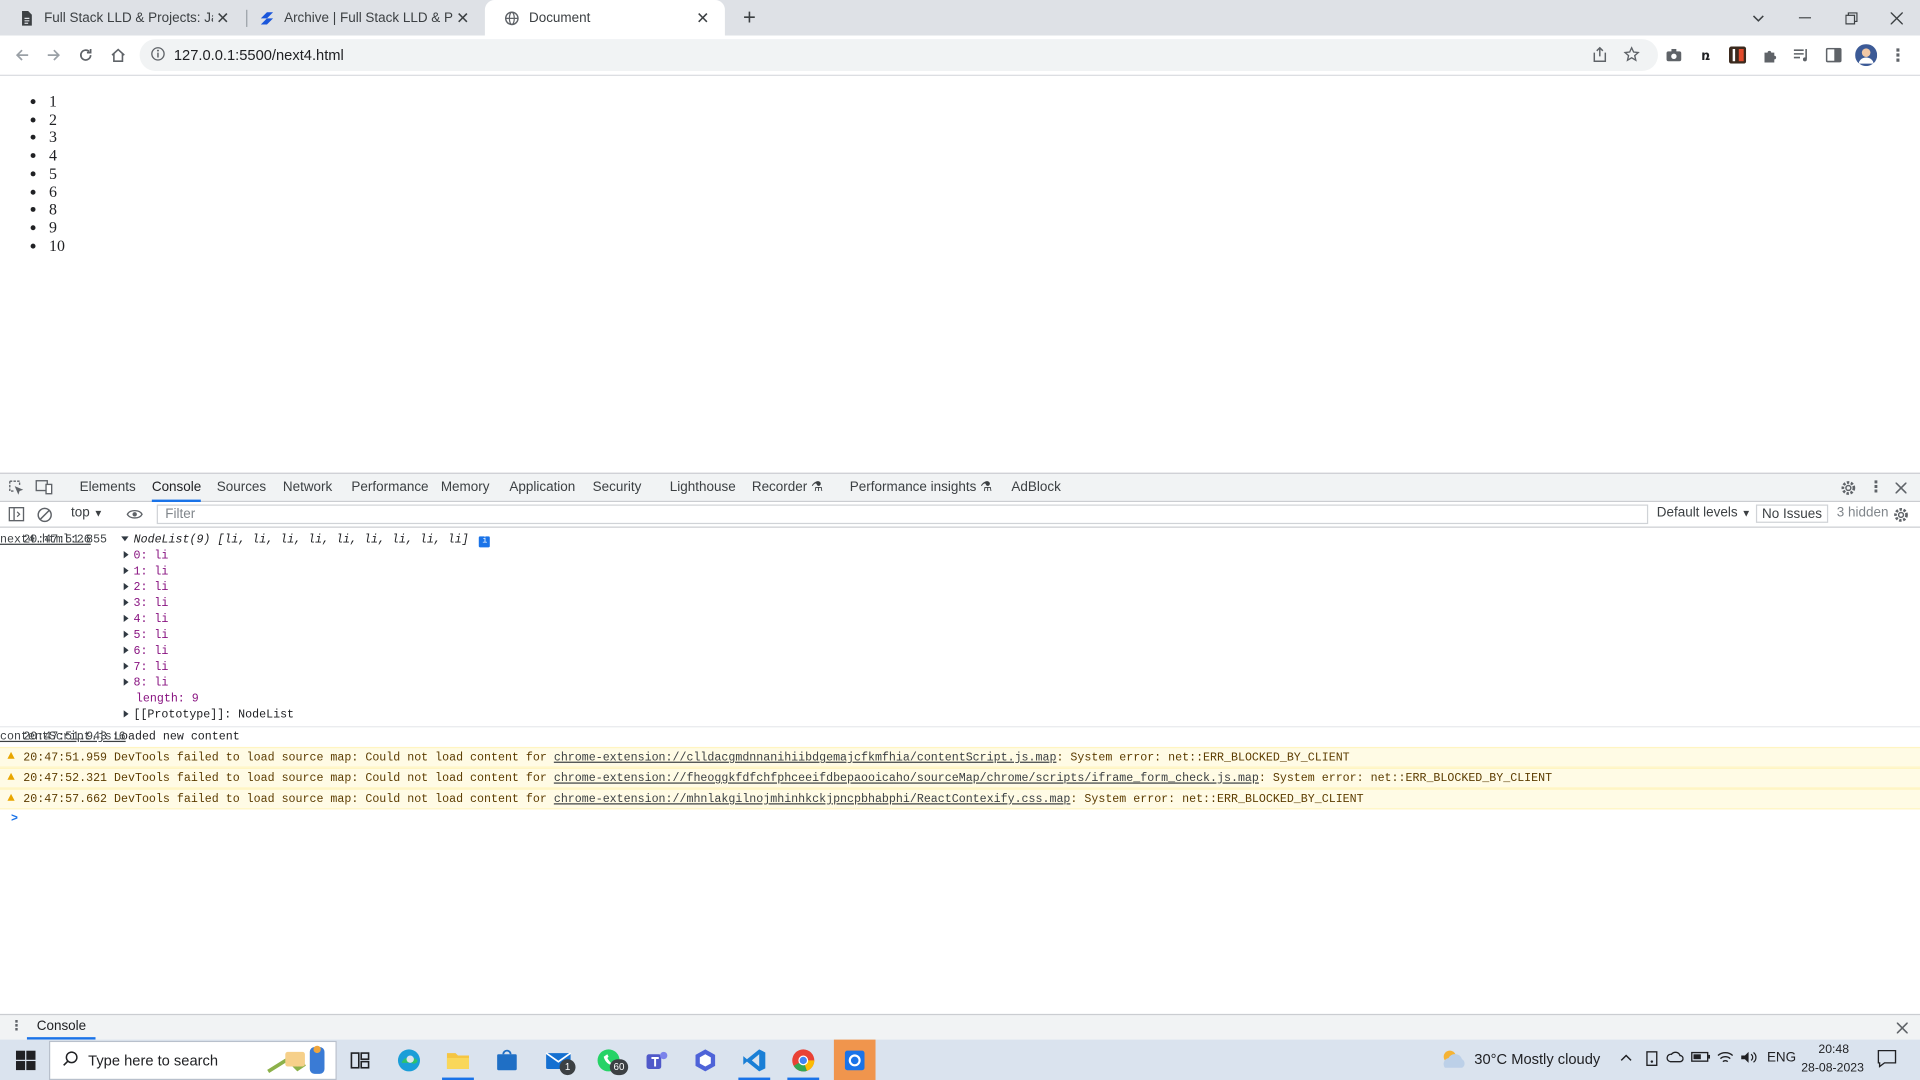 The width and height of the screenshot is (1920, 1080). I want to click on profile-avatar, so click(1866, 55).